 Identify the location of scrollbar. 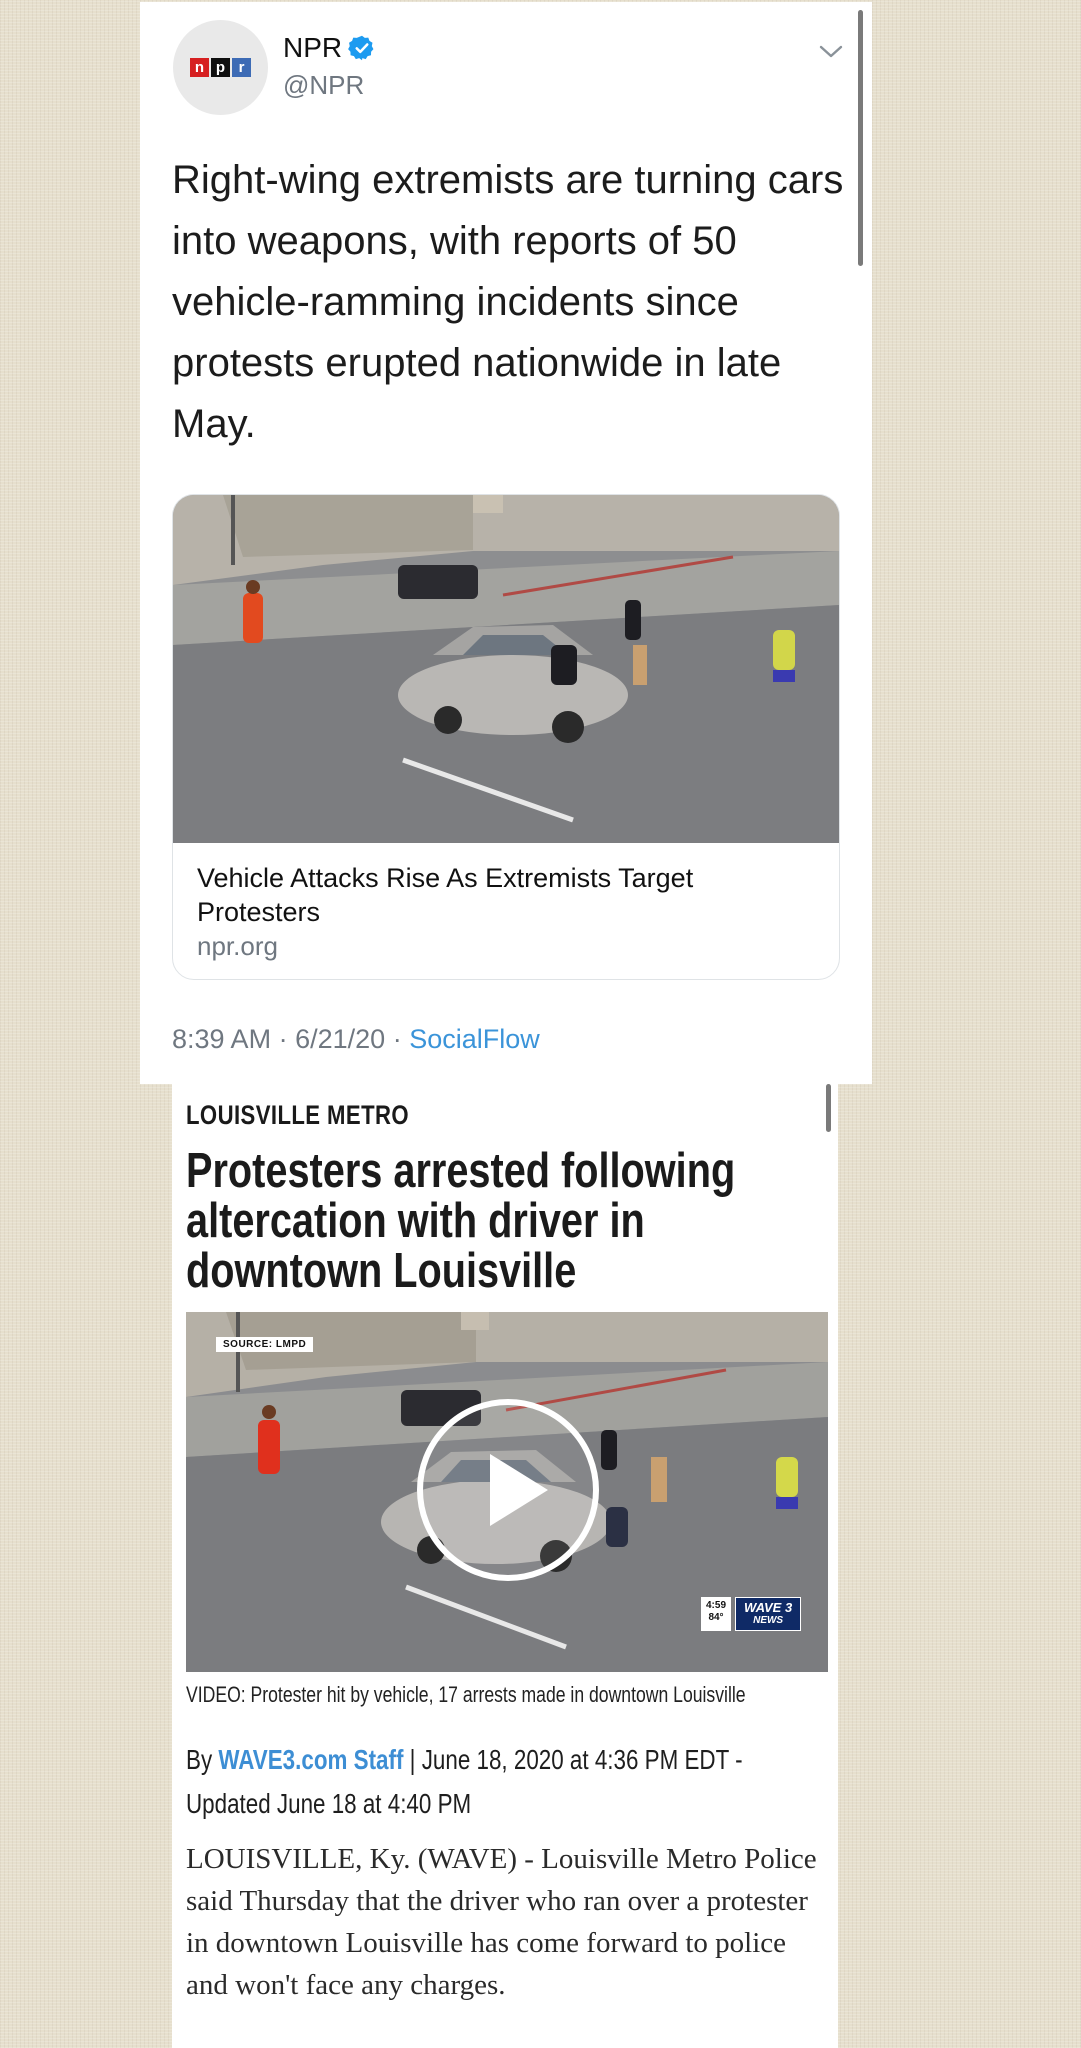
(828, 1108).